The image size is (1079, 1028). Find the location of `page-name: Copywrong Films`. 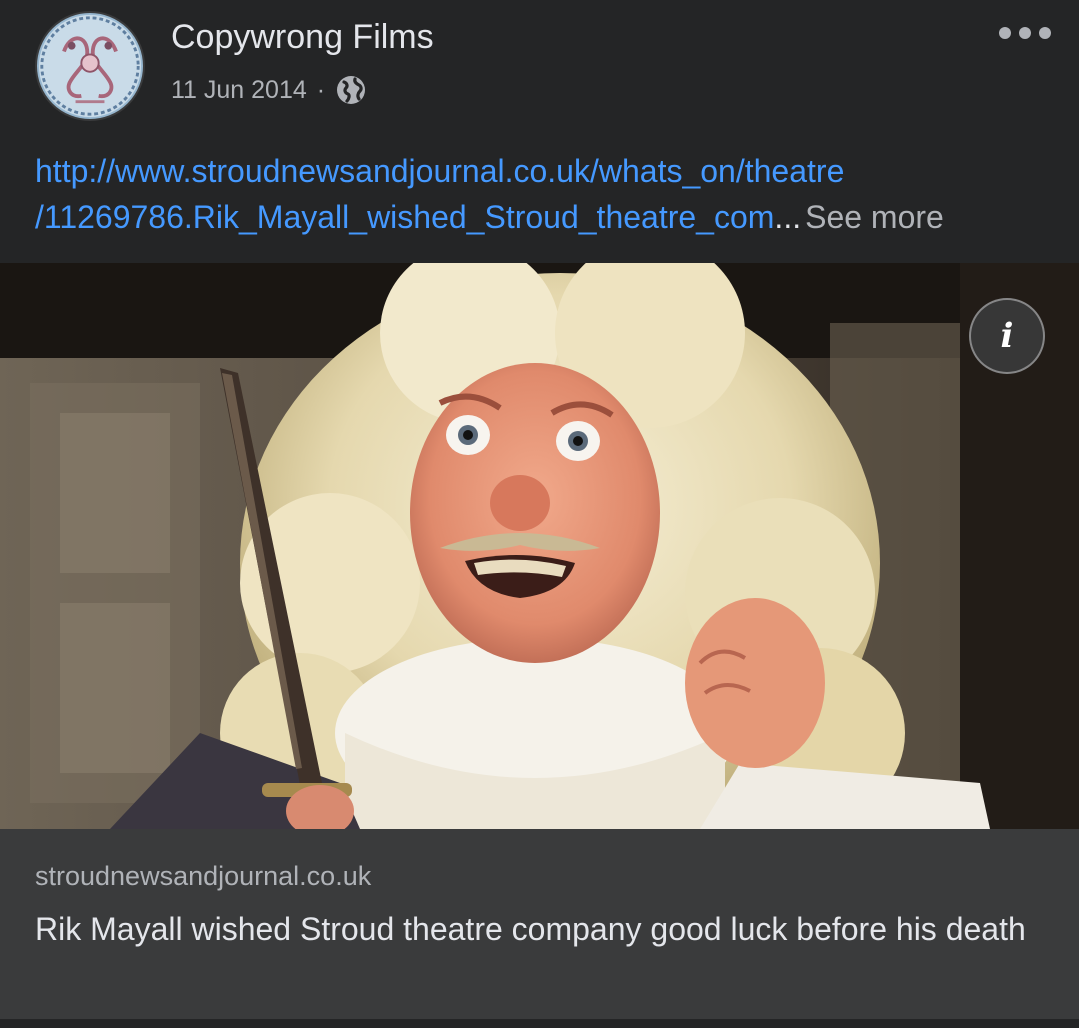

page-name: Copywrong Films is located at coordinates (302, 37).